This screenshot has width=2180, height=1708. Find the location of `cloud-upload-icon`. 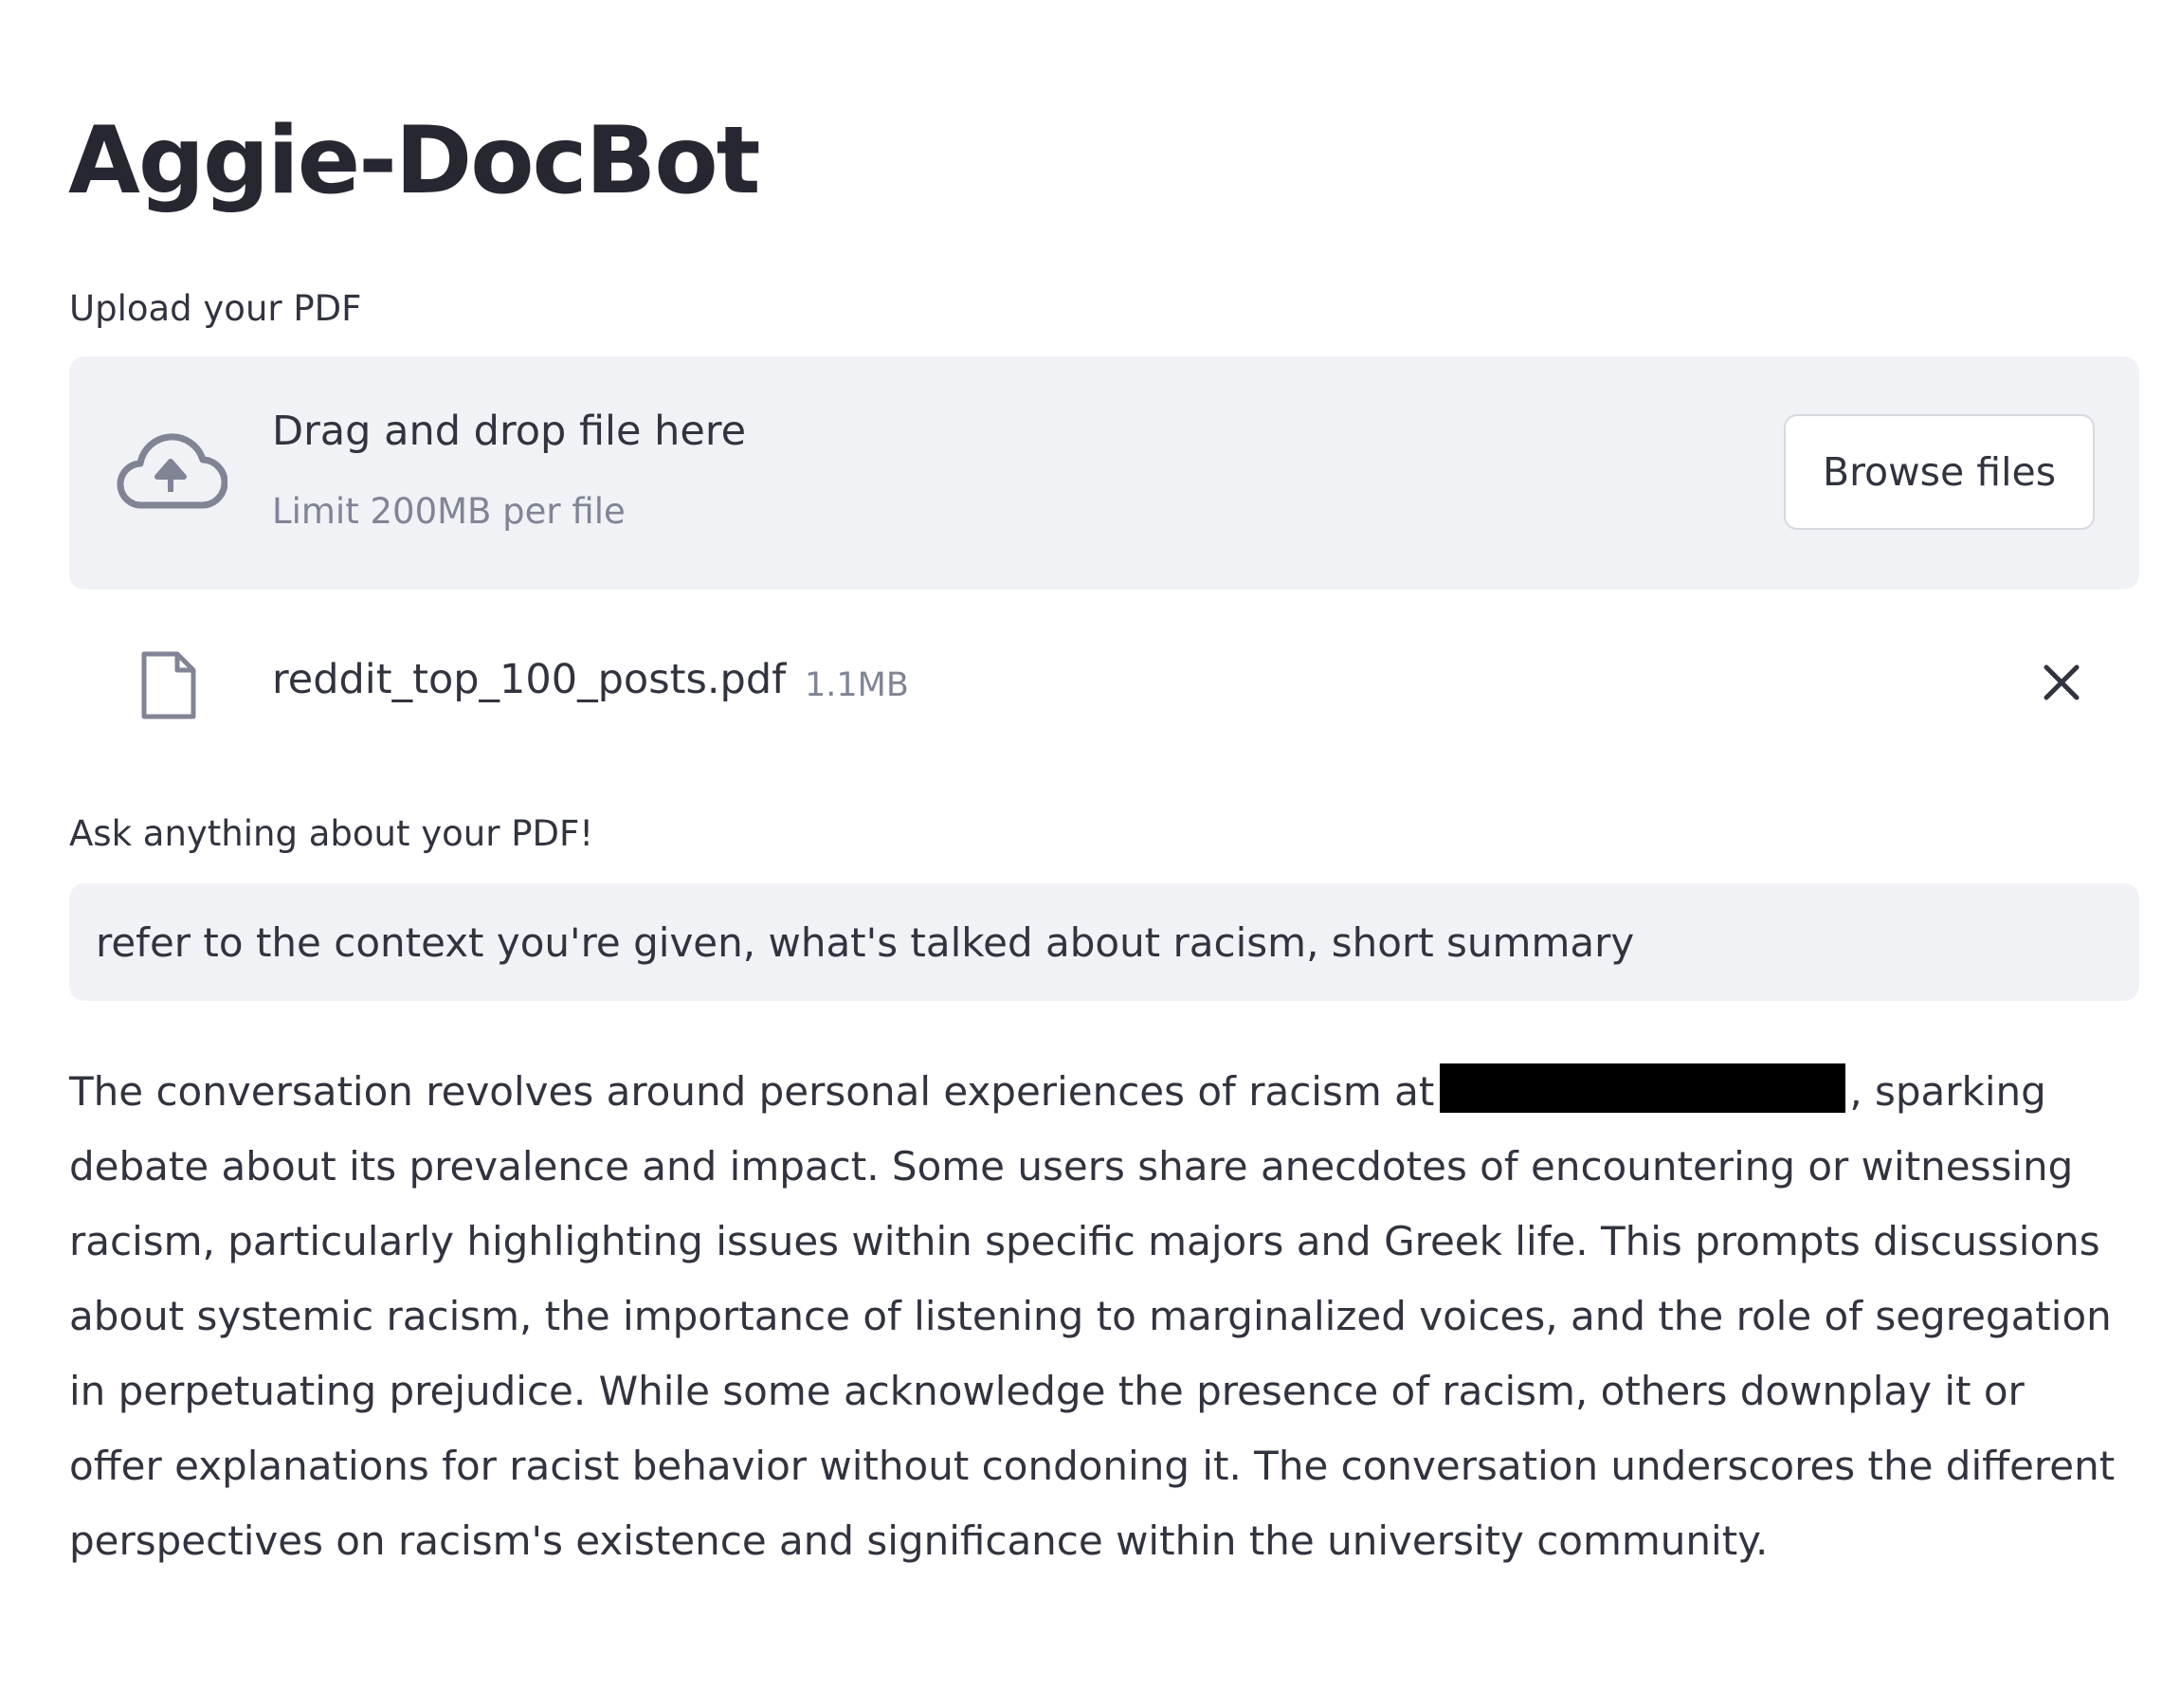

cloud-upload-icon is located at coordinates (172, 471).